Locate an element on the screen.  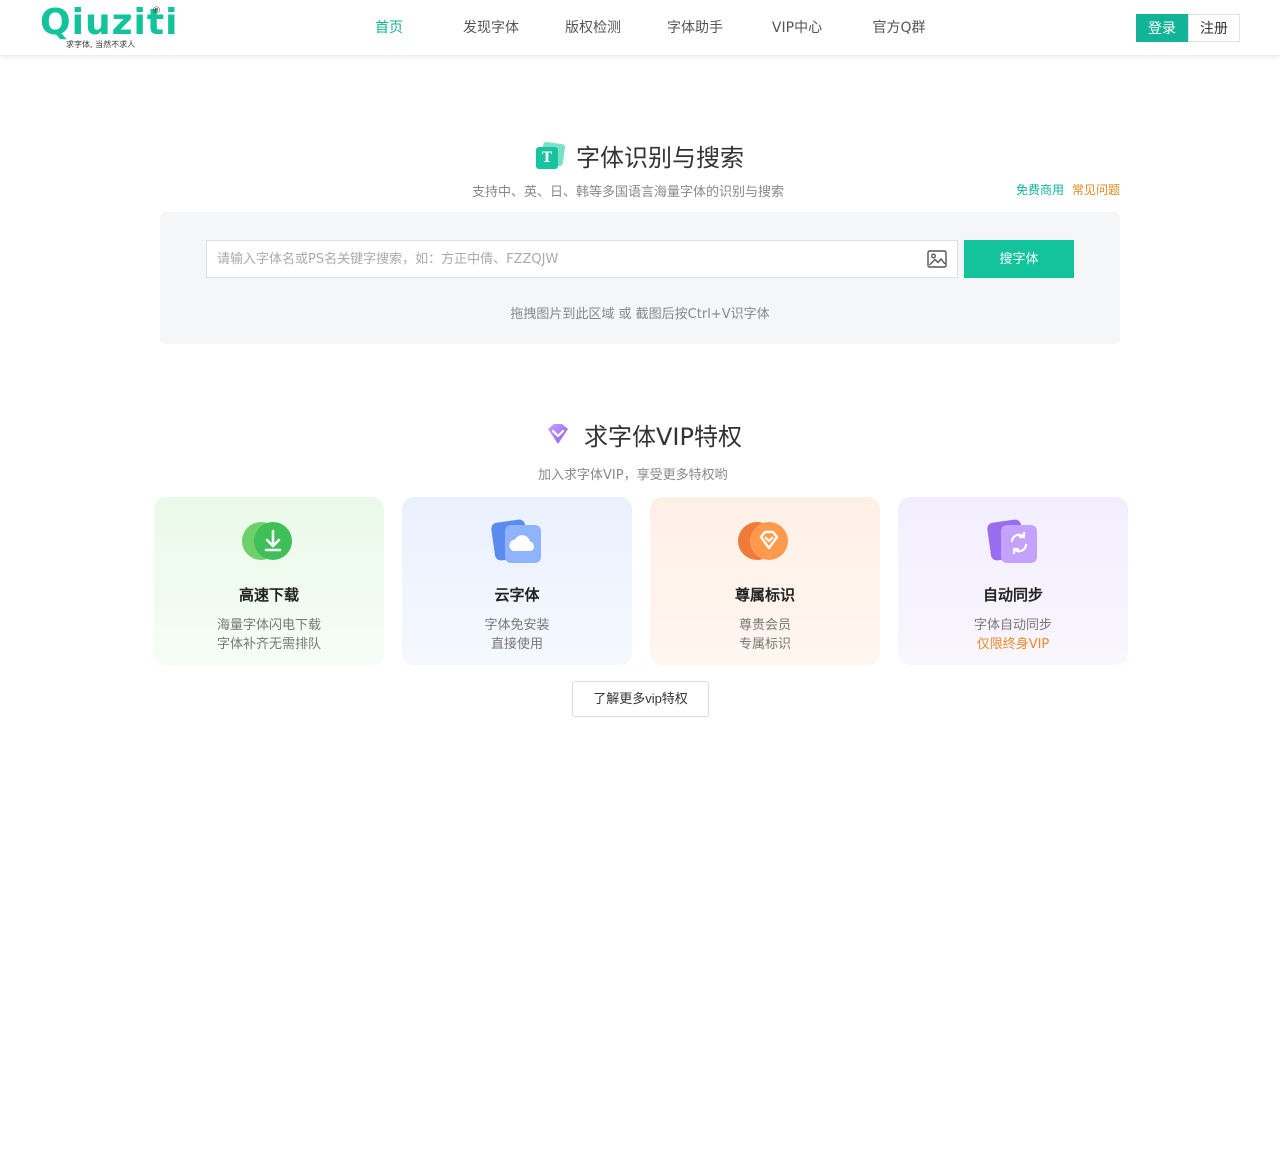
search-drop-area: 搜字体 拖拽图片到此区域 或 截图后按Ctrl+V识字体 is located at coordinates (640, 278).